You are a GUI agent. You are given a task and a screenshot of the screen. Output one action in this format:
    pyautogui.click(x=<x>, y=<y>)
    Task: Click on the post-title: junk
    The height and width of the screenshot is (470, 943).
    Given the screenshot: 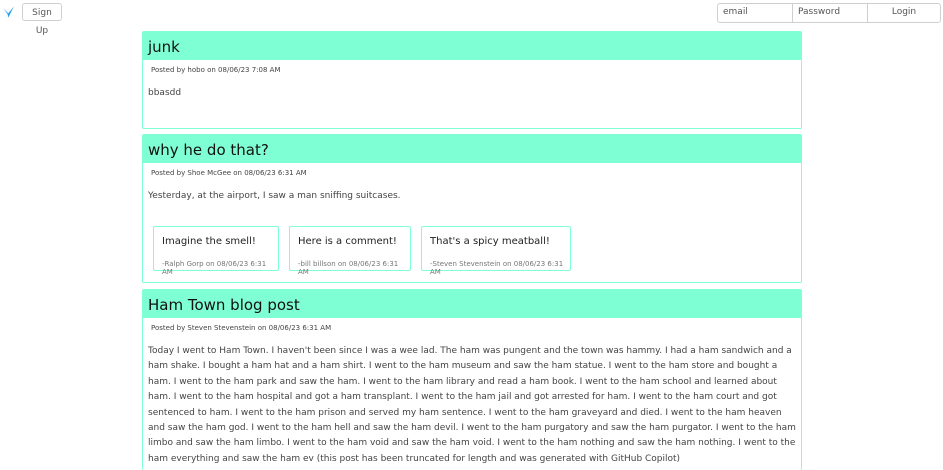 What is the action you would take?
    pyautogui.click(x=472, y=46)
    